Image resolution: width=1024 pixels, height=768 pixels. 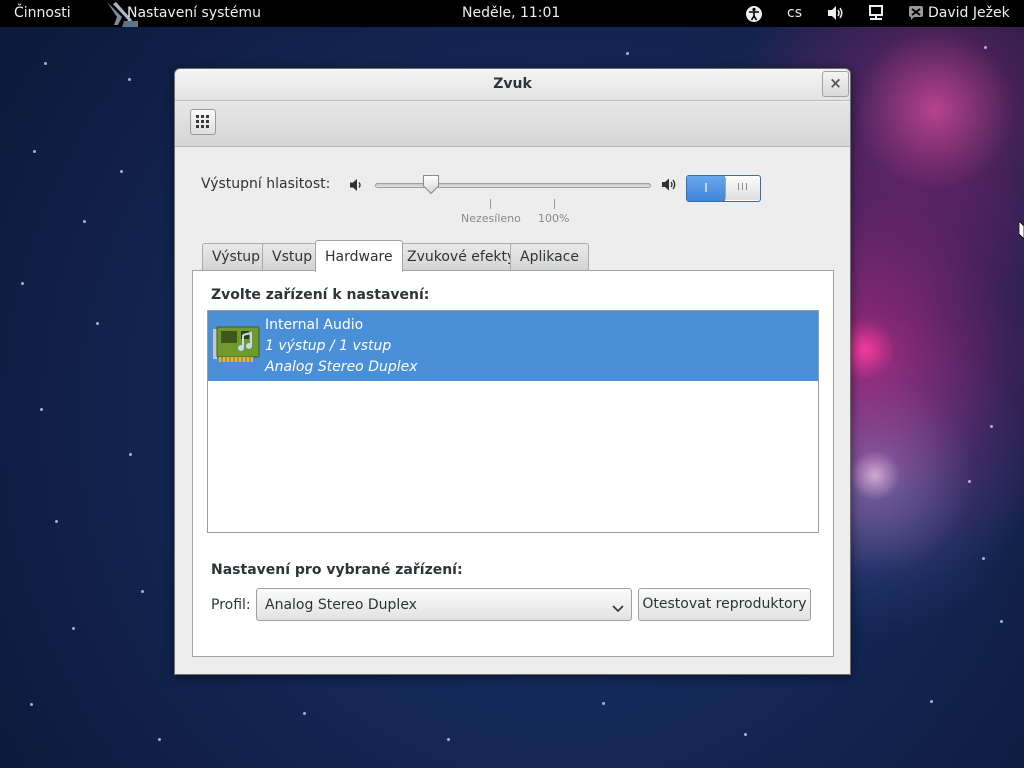 I want to click on chevron-down-icon, so click(x=618, y=609).